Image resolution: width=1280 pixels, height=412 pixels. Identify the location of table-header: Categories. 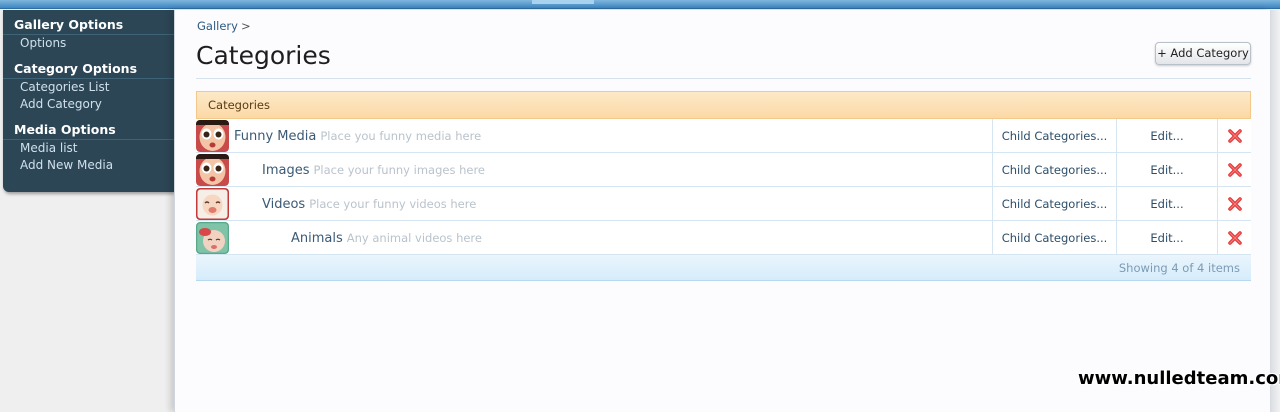
(723, 105).